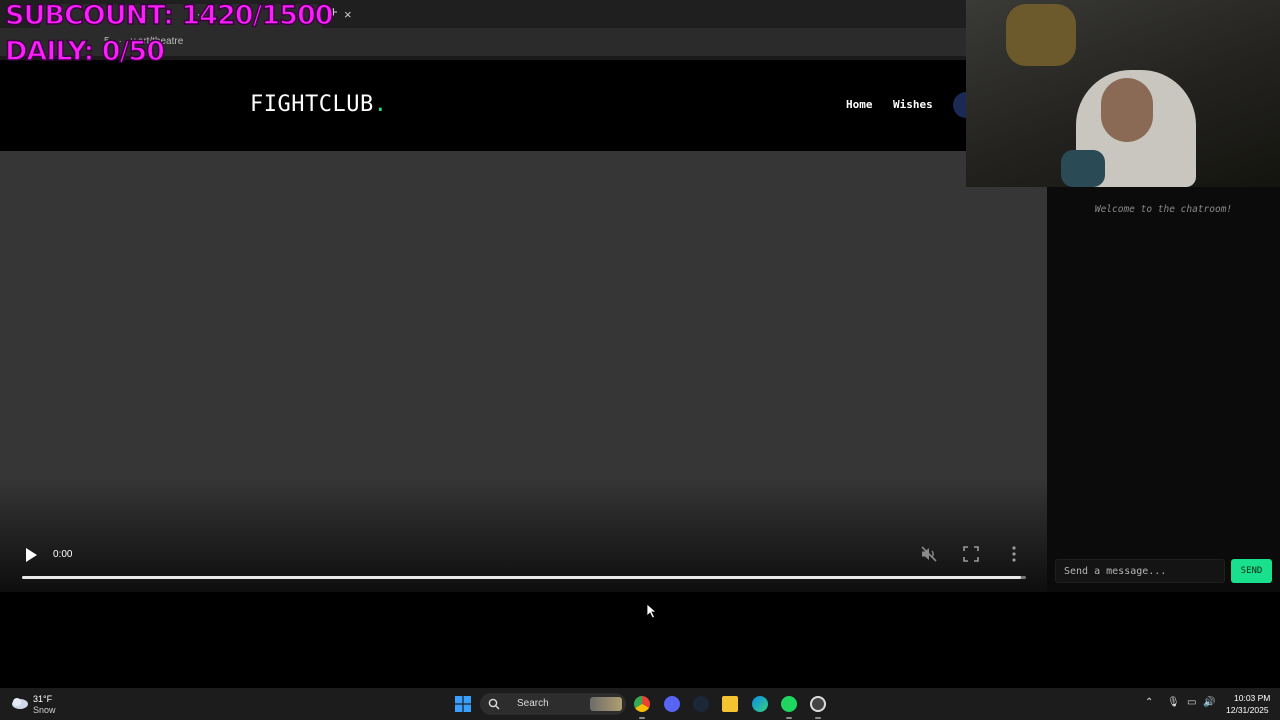 The height and width of the screenshot is (720, 1280). I want to click on edge-icon, so click(760, 704).